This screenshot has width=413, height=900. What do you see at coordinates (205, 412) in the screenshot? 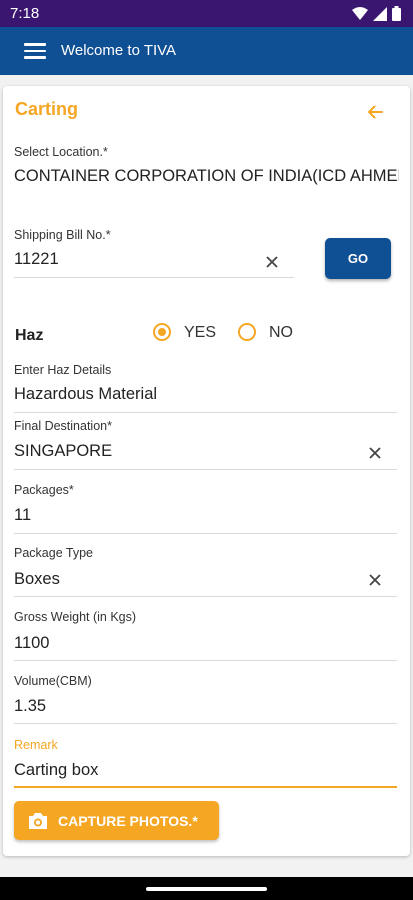
I see `haz-details-underline` at bounding box center [205, 412].